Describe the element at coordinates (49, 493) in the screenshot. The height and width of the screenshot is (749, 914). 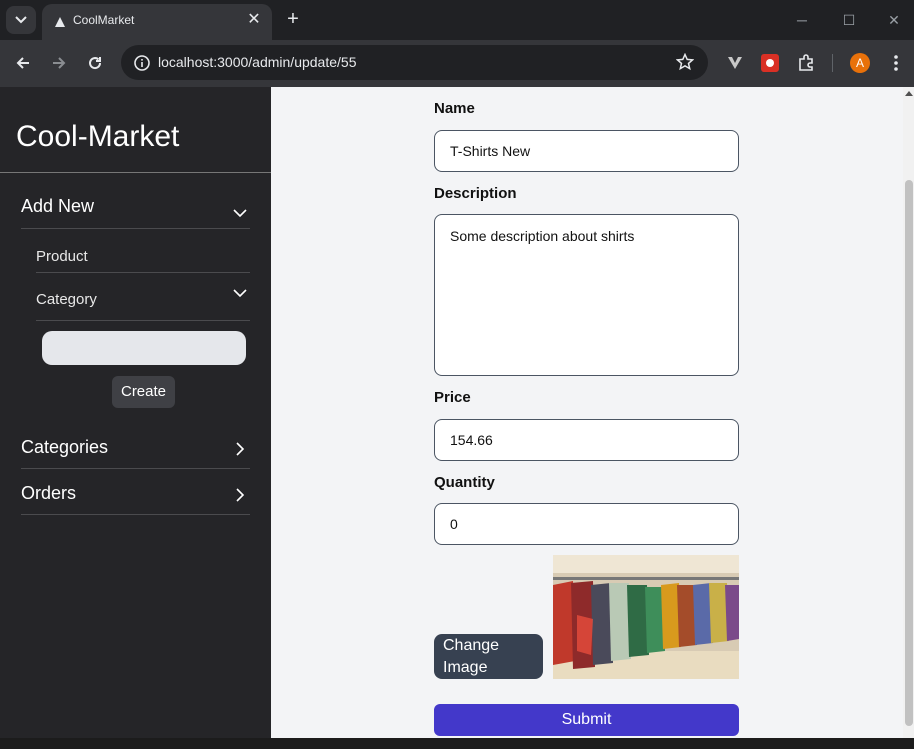
I see `sidebar-item-label: Orders` at that location.